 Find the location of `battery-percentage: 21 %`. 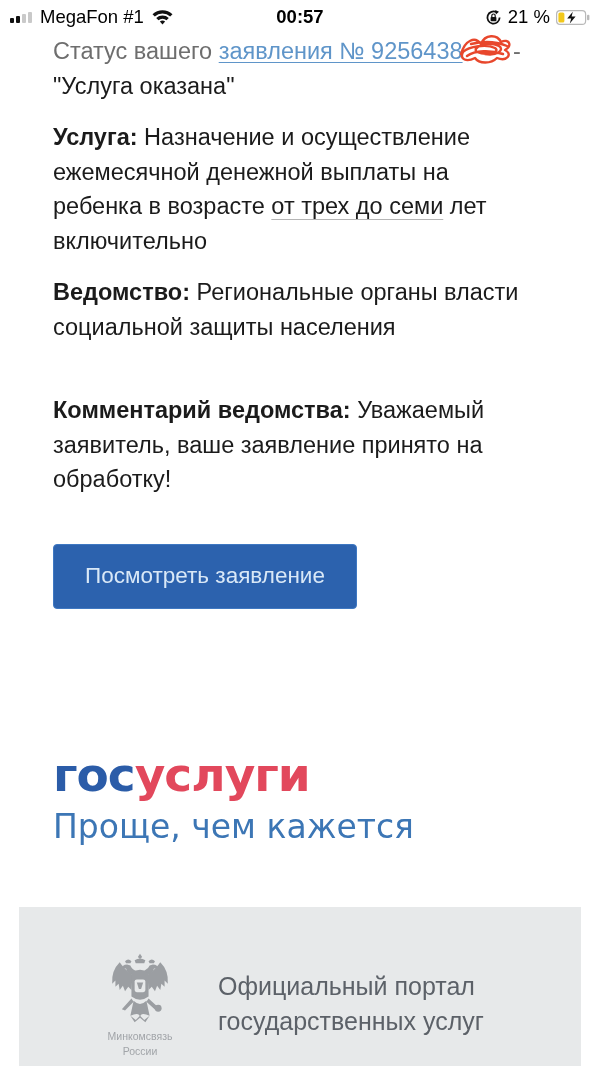

battery-percentage: 21 % is located at coordinates (528, 17).